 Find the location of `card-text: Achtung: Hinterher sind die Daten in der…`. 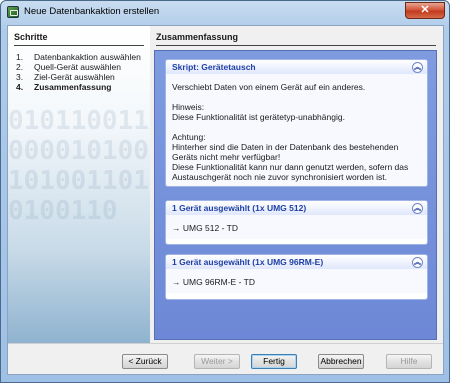

card-text: Achtung: Hinterher sind die Daten in der… is located at coordinates (290, 157).